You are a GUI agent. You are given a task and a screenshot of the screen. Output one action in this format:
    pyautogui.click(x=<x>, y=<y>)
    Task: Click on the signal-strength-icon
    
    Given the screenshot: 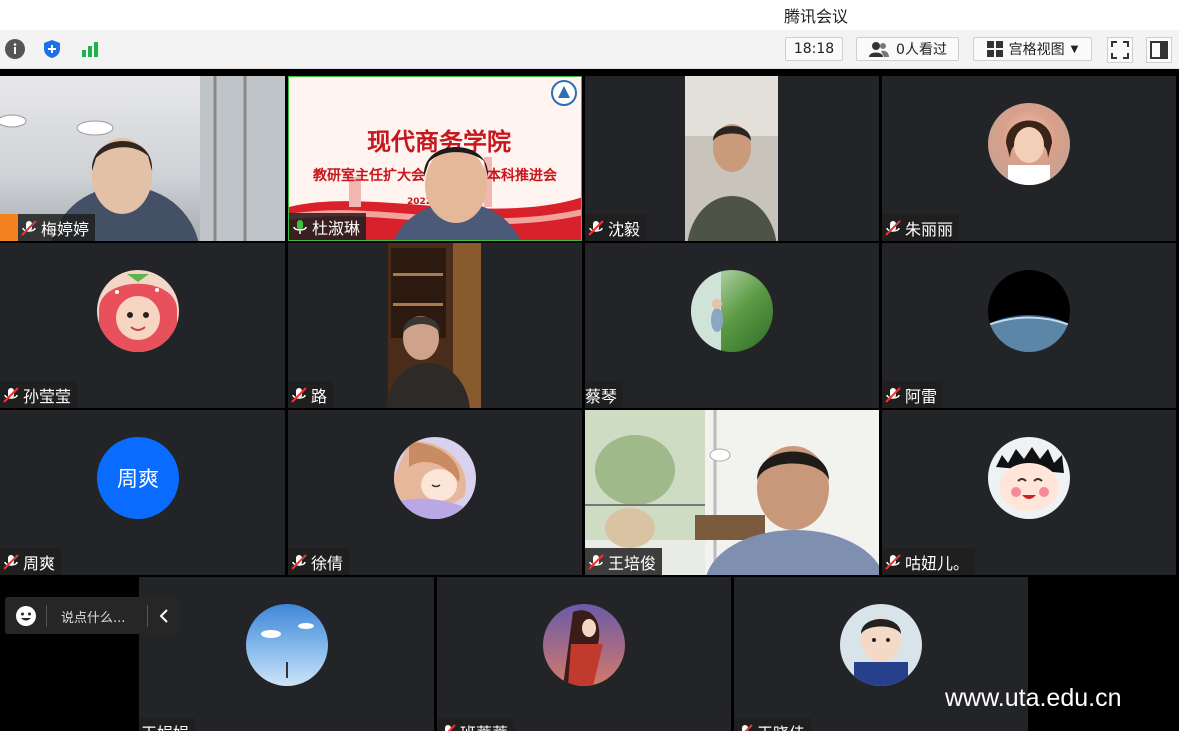 What is the action you would take?
    pyautogui.click(x=90, y=49)
    